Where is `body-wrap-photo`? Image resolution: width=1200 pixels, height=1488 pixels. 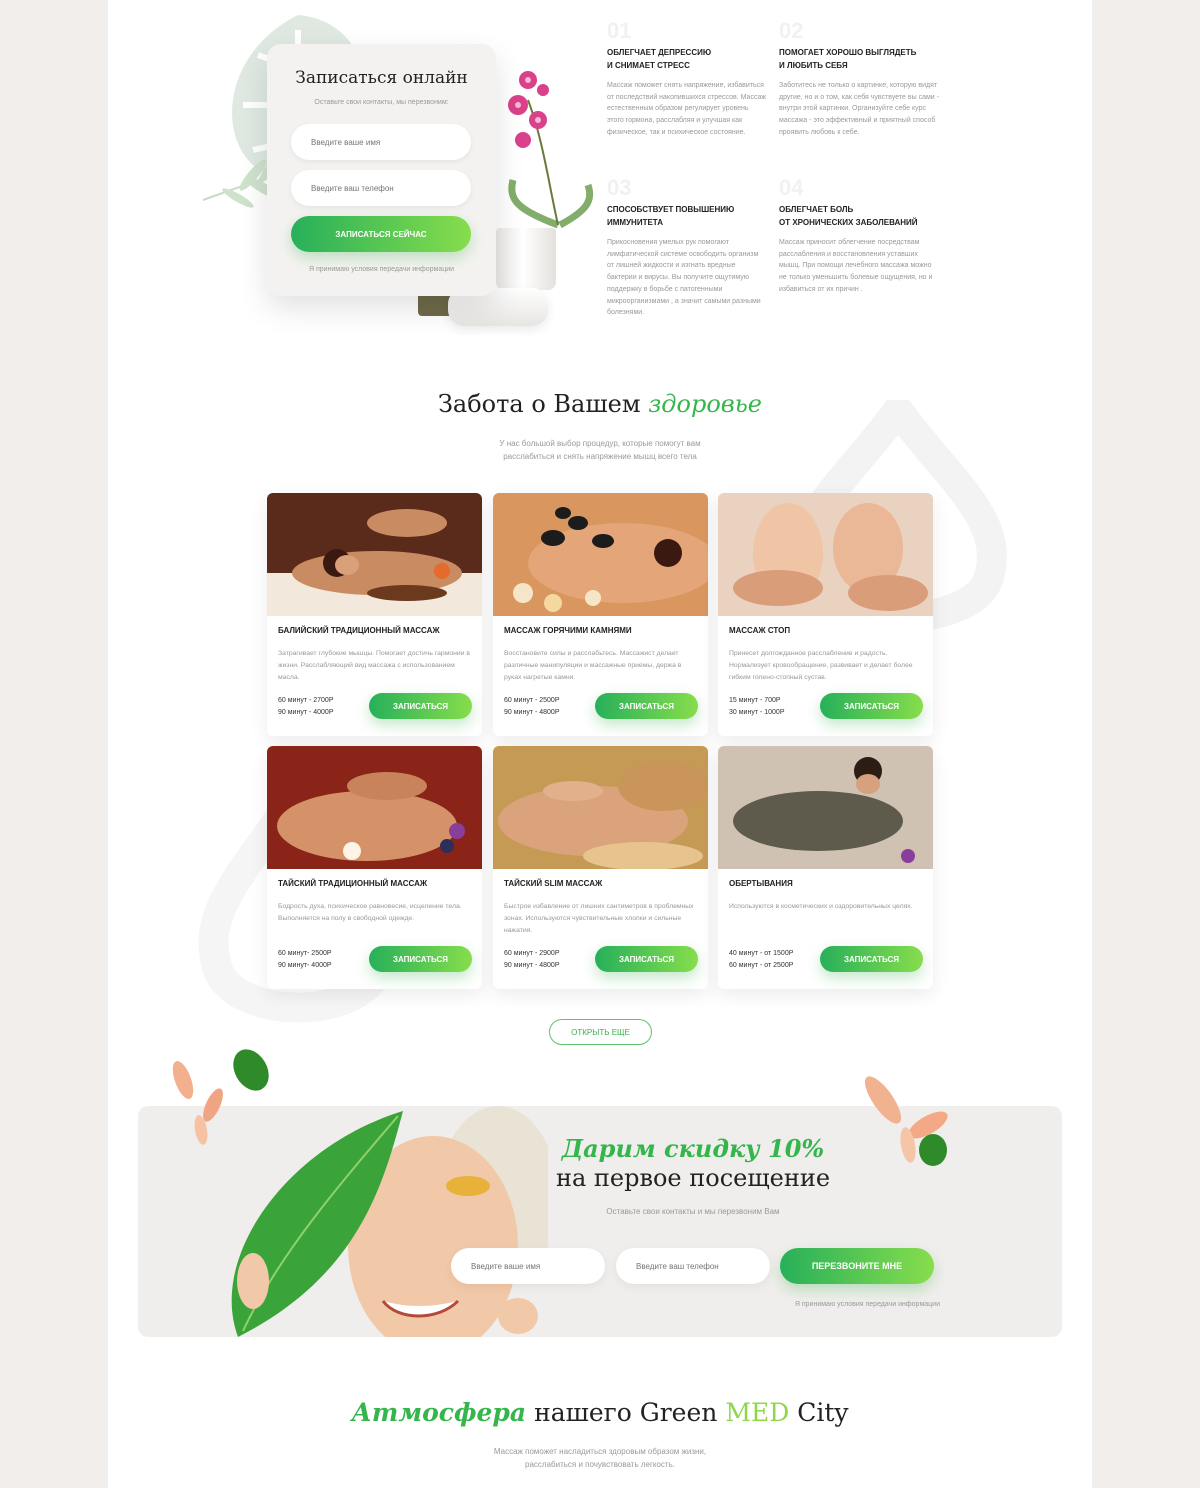
body-wrap-photo is located at coordinates (825, 807).